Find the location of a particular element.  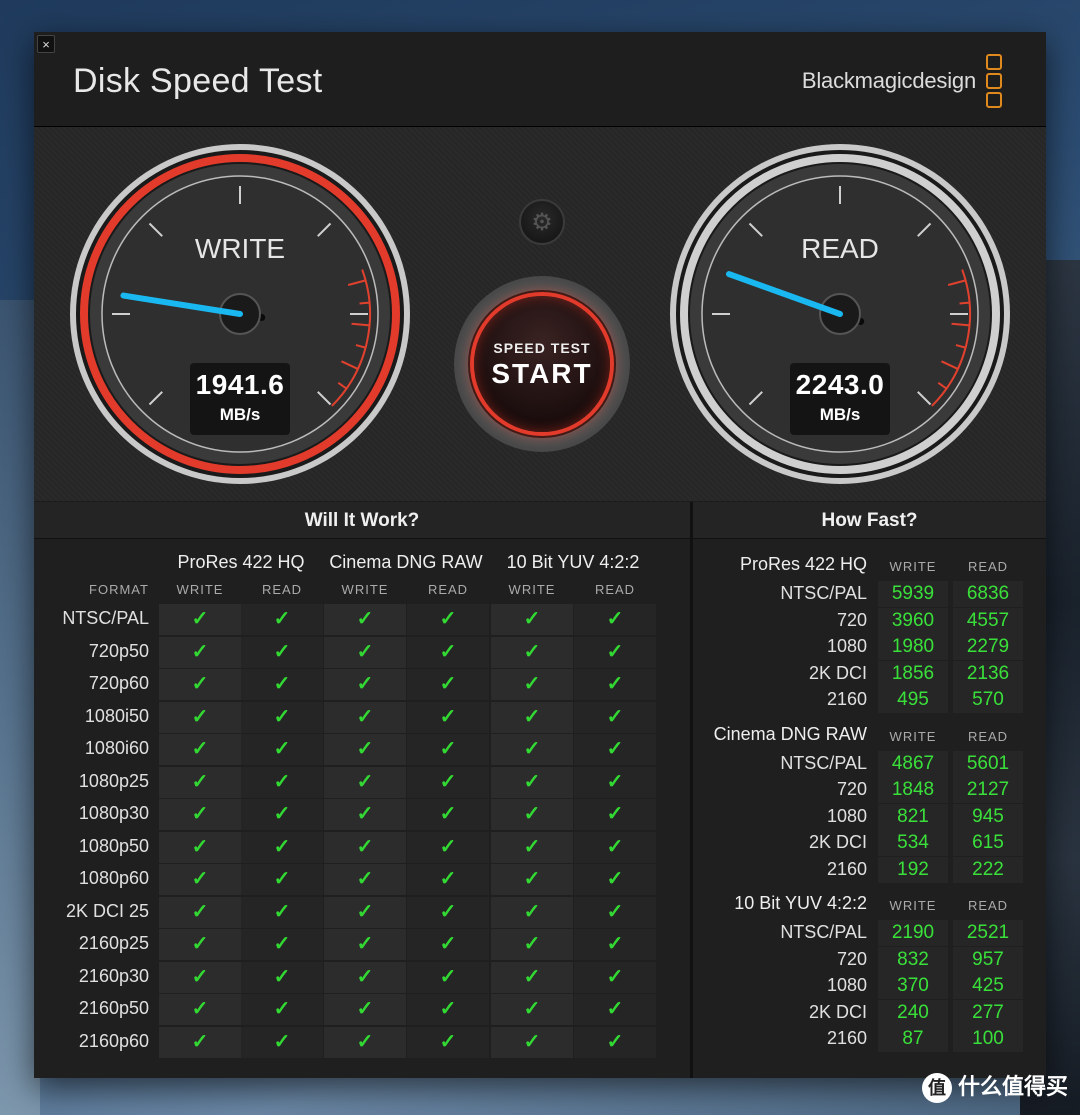

write-readout: 1941.6 MB/s is located at coordinates (240, 399).